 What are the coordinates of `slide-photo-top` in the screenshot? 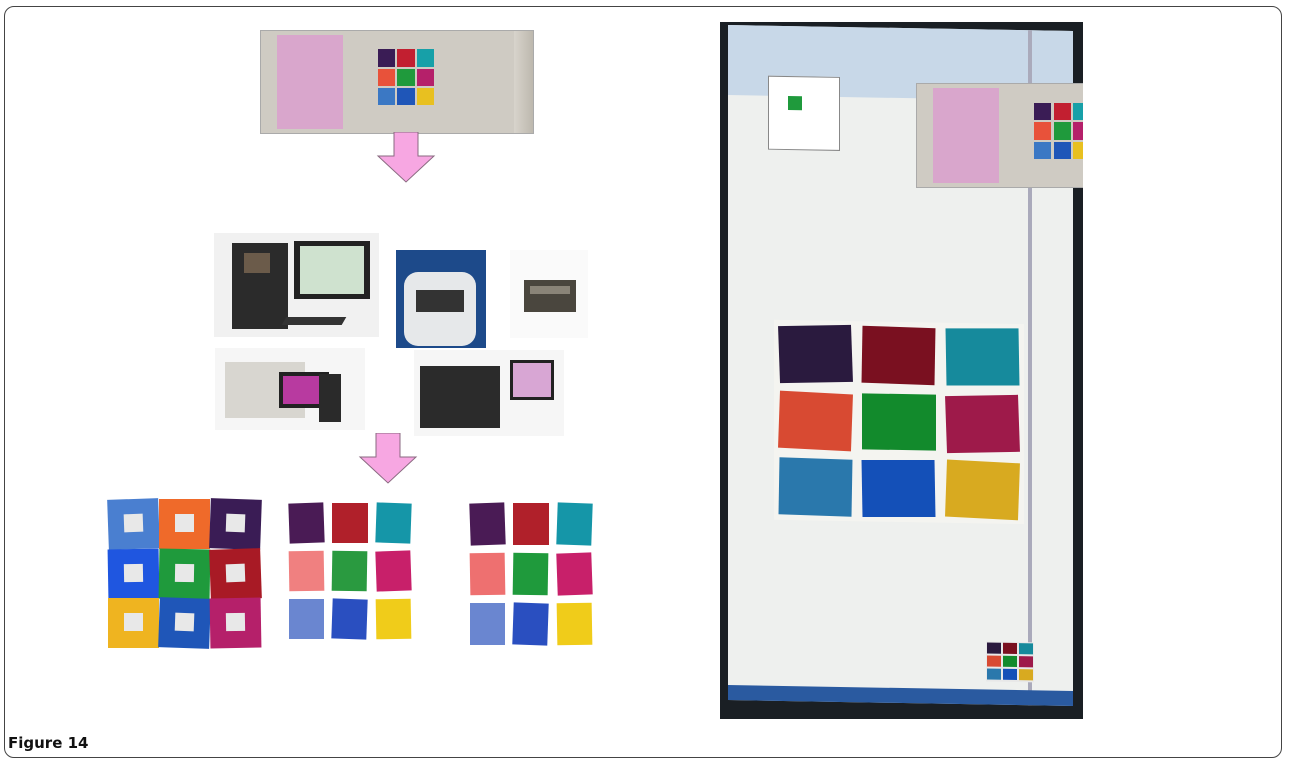 It's located at (397, 82).